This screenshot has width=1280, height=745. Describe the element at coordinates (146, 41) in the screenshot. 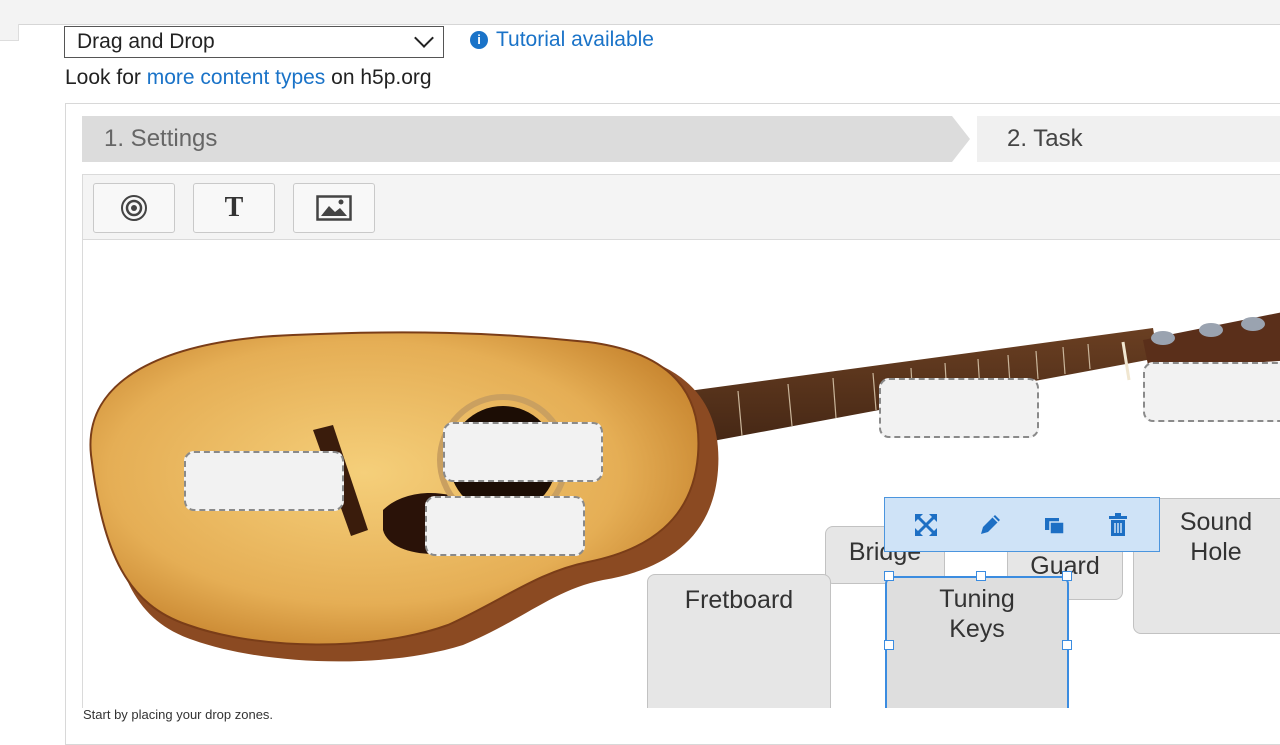

I see `content-type-value: Drag and Drop` at that location.